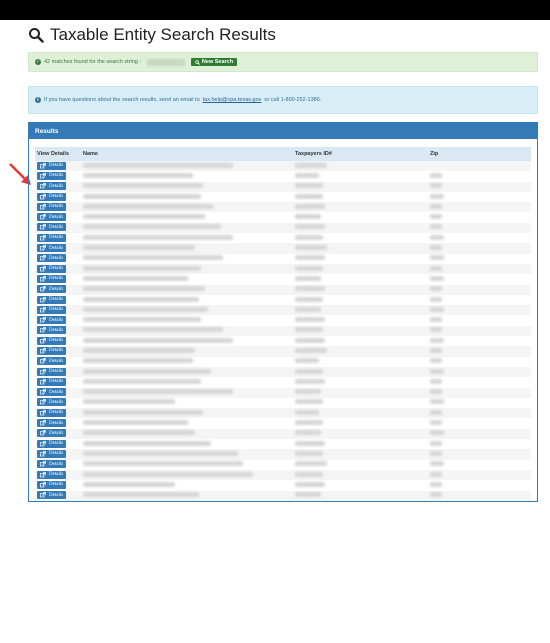  I want to click on page-title-text: Taxable Entity Search Results, so click(163, 34).